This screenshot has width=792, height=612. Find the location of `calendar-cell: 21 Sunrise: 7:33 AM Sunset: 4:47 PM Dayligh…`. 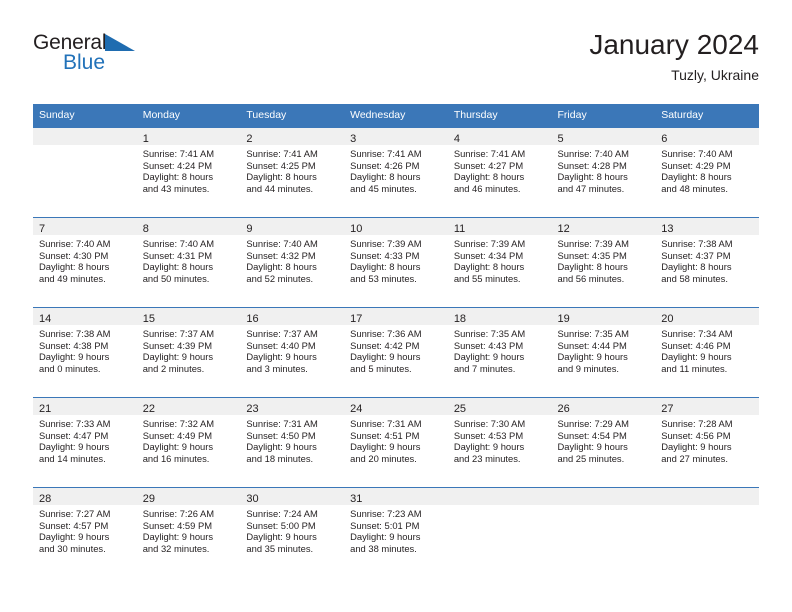

calendar-cell: 21 Sunrise: 7:33 AM Sunset: 4:47 PM Dayligh… is located at coordinates (85, 442).